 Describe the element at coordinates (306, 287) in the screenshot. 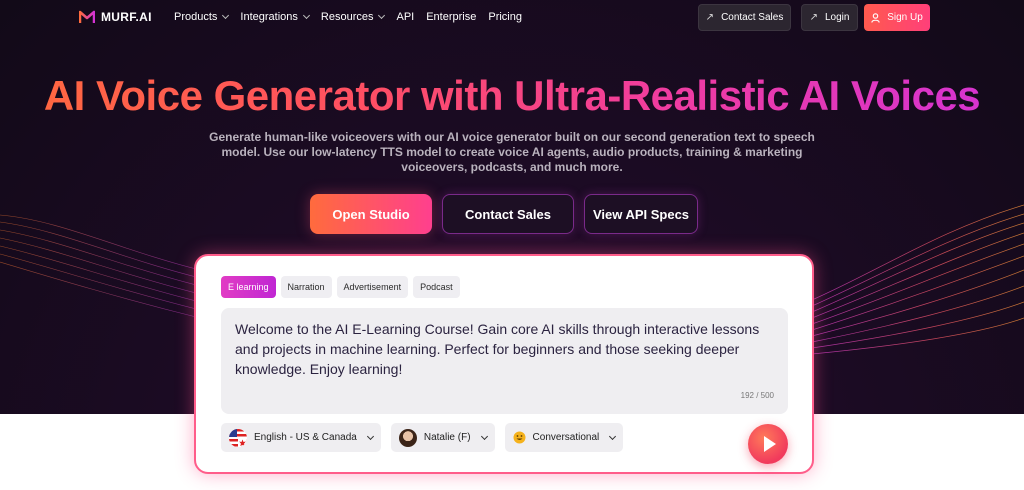

I see `tab-narration: Narration` at that location.